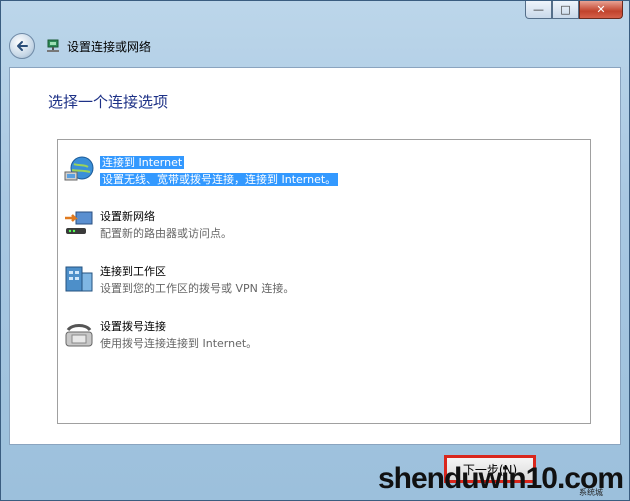 The width and height of the screenshot is (630, 501). What do you see at coordinates (219, 179) in the screenshot?
I see `option-desc: 设置无线、宽带或拨号连接，连接到 Internet。` at bounding box center [219, 179].